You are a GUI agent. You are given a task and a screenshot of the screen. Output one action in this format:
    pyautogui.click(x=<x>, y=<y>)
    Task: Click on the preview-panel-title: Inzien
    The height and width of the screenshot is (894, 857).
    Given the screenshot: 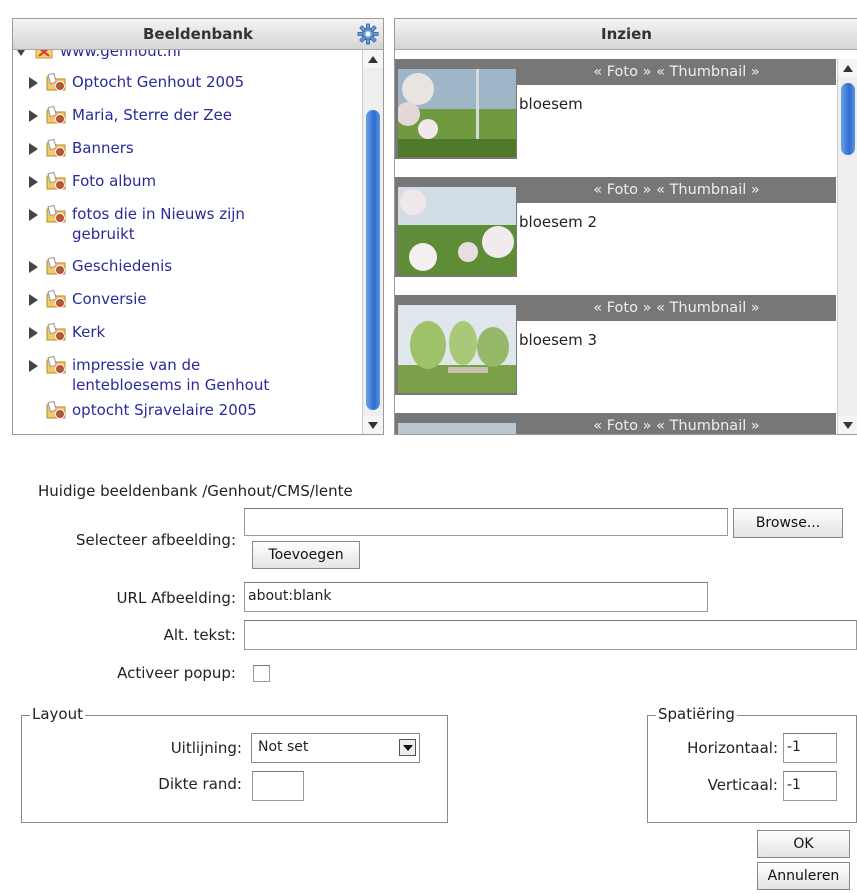 What is the action you would take?
    pyautogui.click(x=626, y=34)
    